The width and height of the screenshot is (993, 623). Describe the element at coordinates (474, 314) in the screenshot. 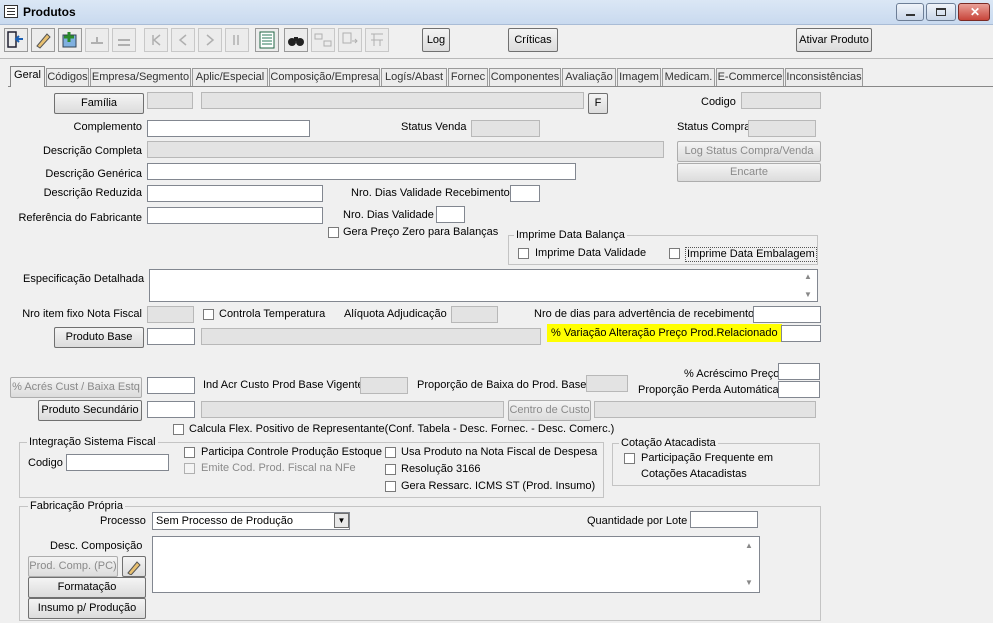

I see `aliquota-field` at that location.